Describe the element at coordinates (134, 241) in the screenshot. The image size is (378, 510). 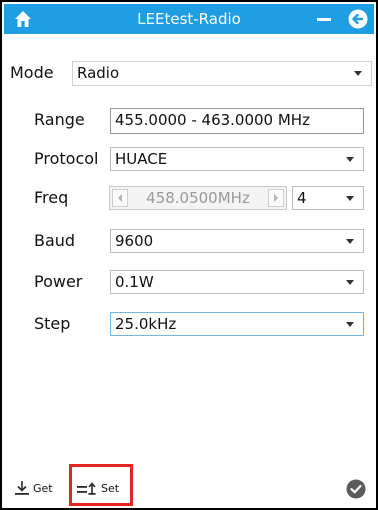
I see `baud-value: 9600` at that location.